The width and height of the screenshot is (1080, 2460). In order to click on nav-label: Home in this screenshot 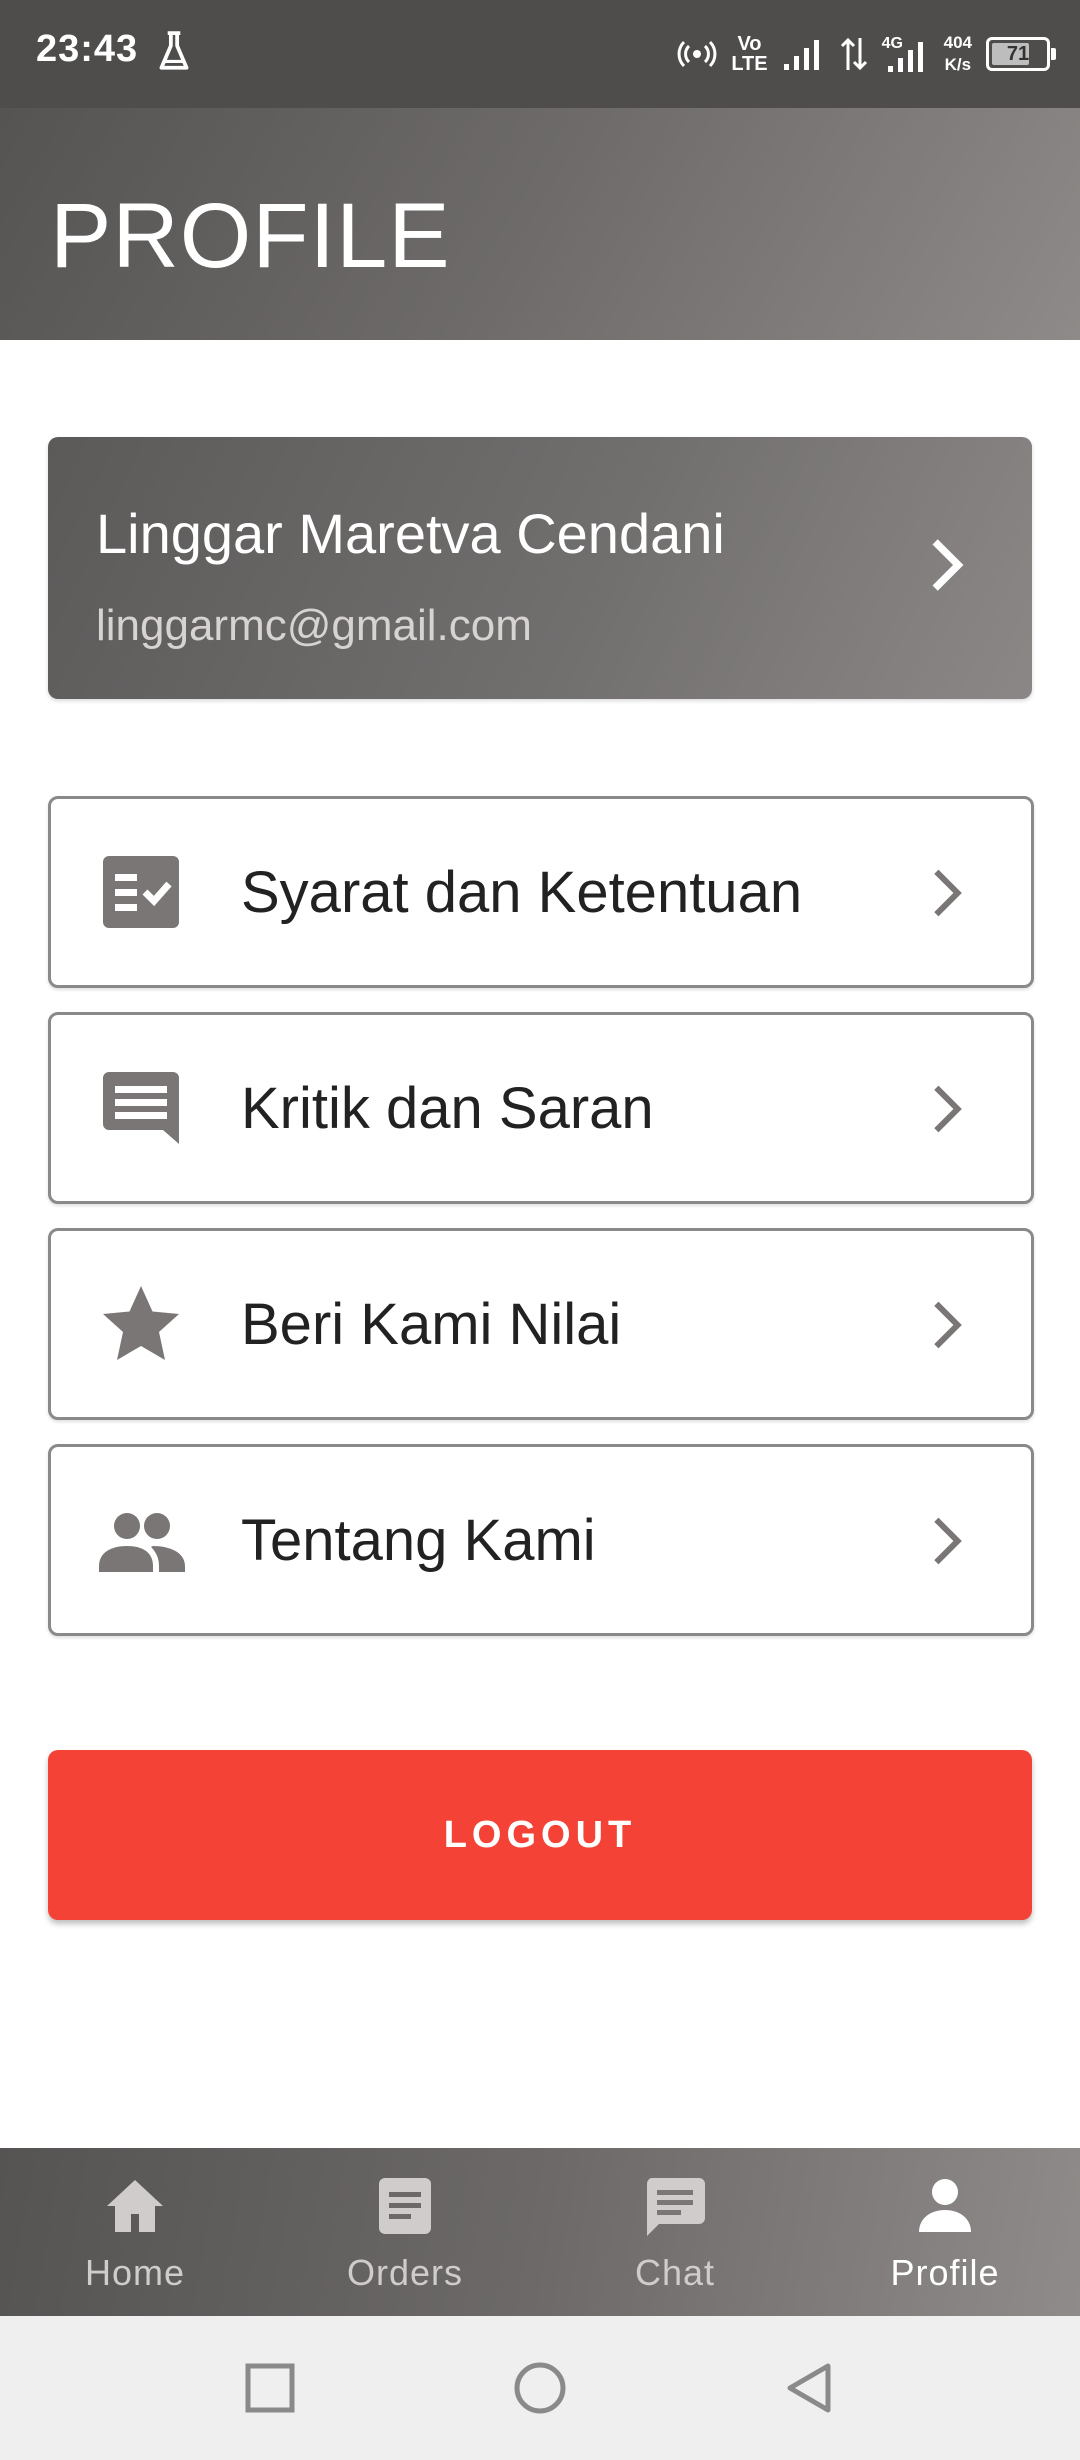, I will do `click(135, 2272)`.